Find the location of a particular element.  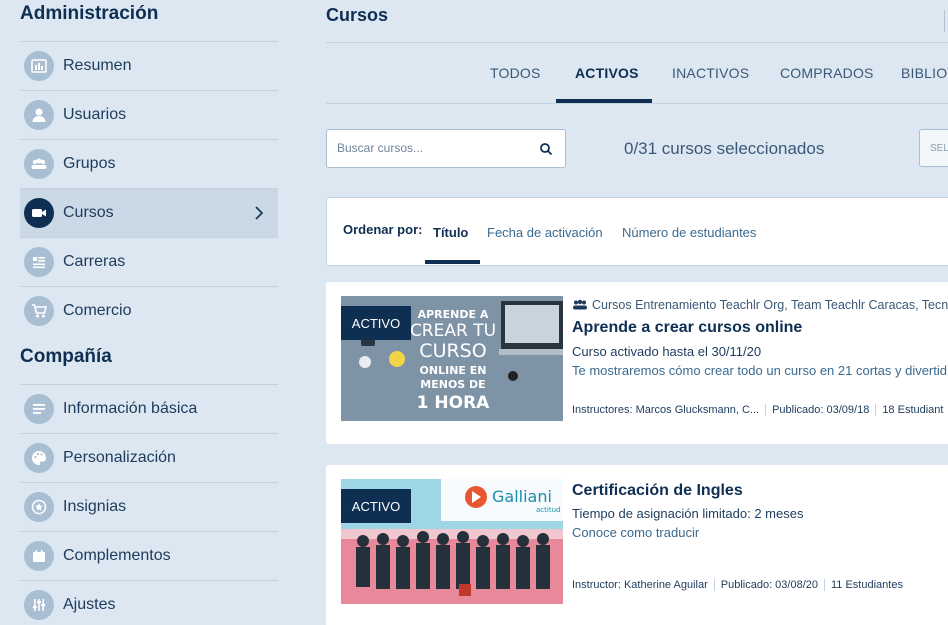

sidebar-item-informacion-basica: Información básica is located at coordinates (149, 408).